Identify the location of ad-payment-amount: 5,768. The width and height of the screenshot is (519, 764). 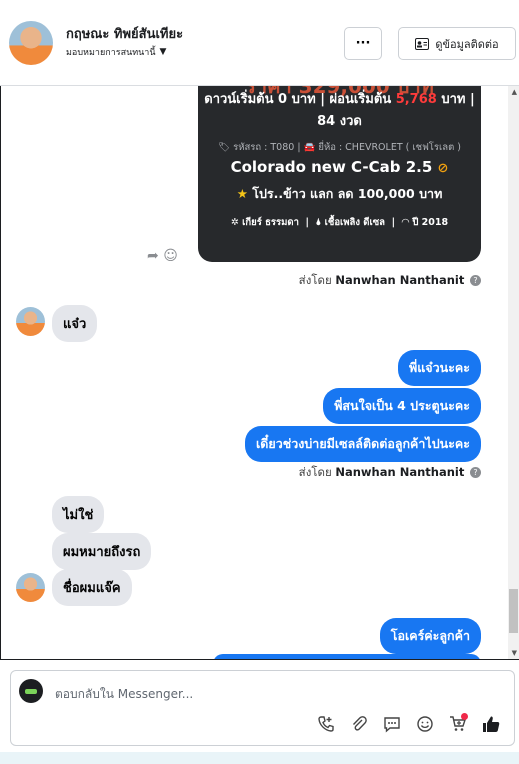
(416, 99).